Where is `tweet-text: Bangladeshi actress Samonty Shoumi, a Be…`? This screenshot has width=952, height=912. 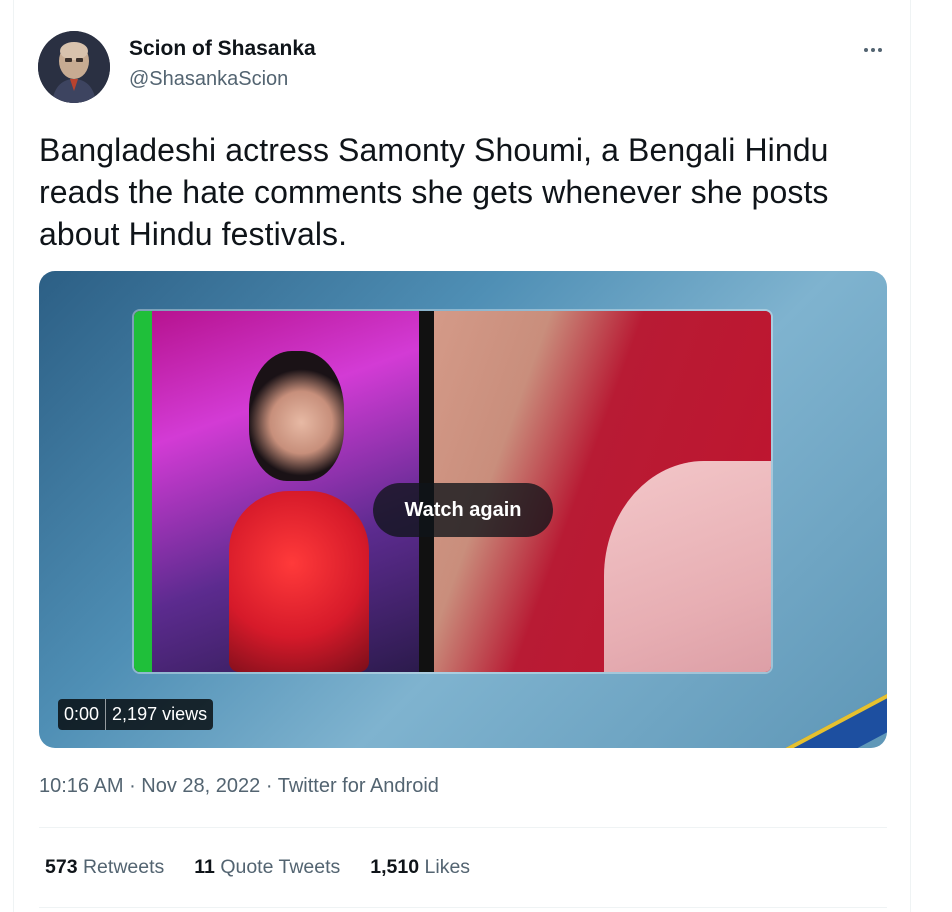 tweet-text: Bangladeshi actress Samonty Shoumi, a Be… is located at coordinates (434, 192).